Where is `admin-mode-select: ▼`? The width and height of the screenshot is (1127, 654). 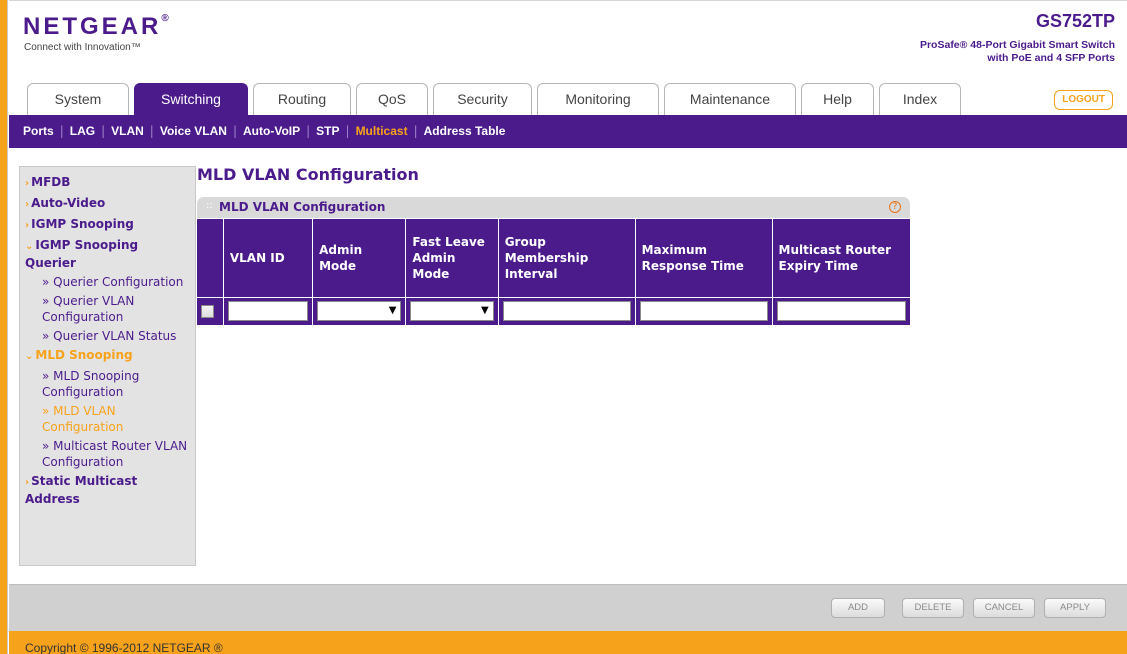
admin-mode-select: ▼ is located at coordinates (359, 311).